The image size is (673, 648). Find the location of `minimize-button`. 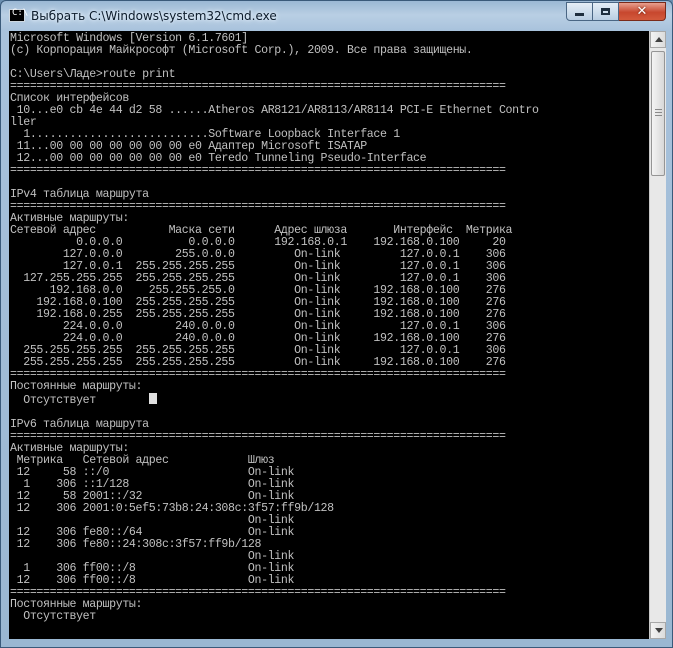

minimize-button is located at coordinates (579, 11).